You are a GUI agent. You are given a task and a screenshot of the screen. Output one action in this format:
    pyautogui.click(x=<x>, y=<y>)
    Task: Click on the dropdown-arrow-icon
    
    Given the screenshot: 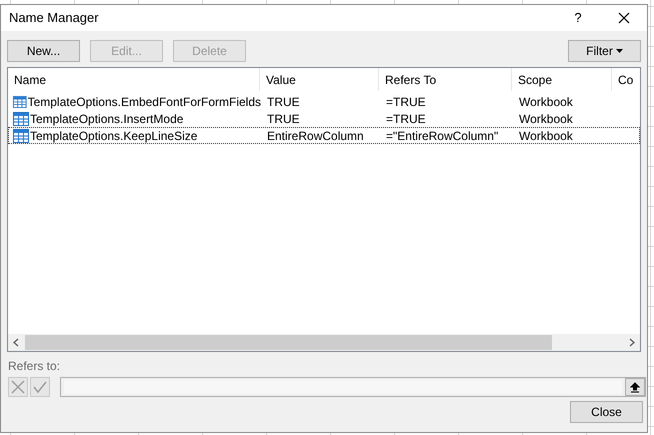 What is the action you would take?
    pyautogui.click(x=619, y=51)
    